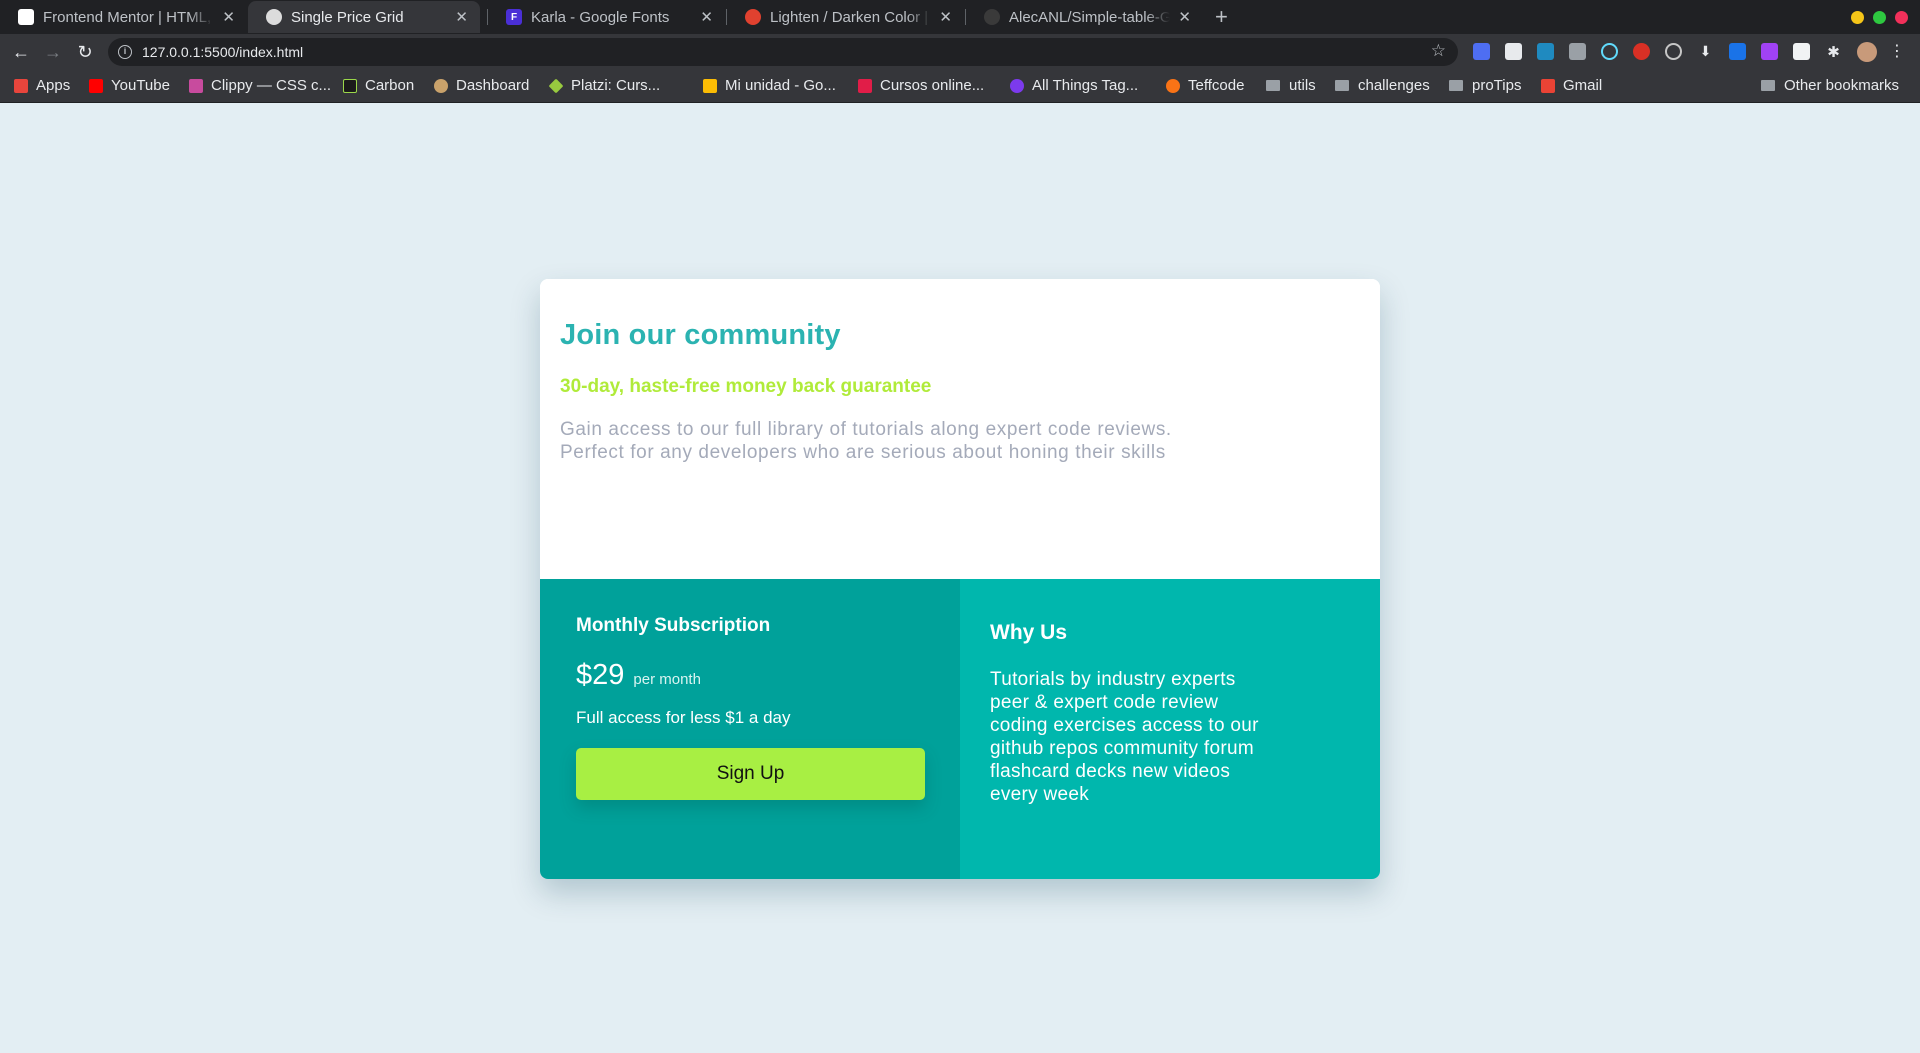 The width and height of the screenshot is (1920, 1053). Describe the element at coordinates (1497, 85) in the screenshot. I see `bookmark-label: proTips` at that location.